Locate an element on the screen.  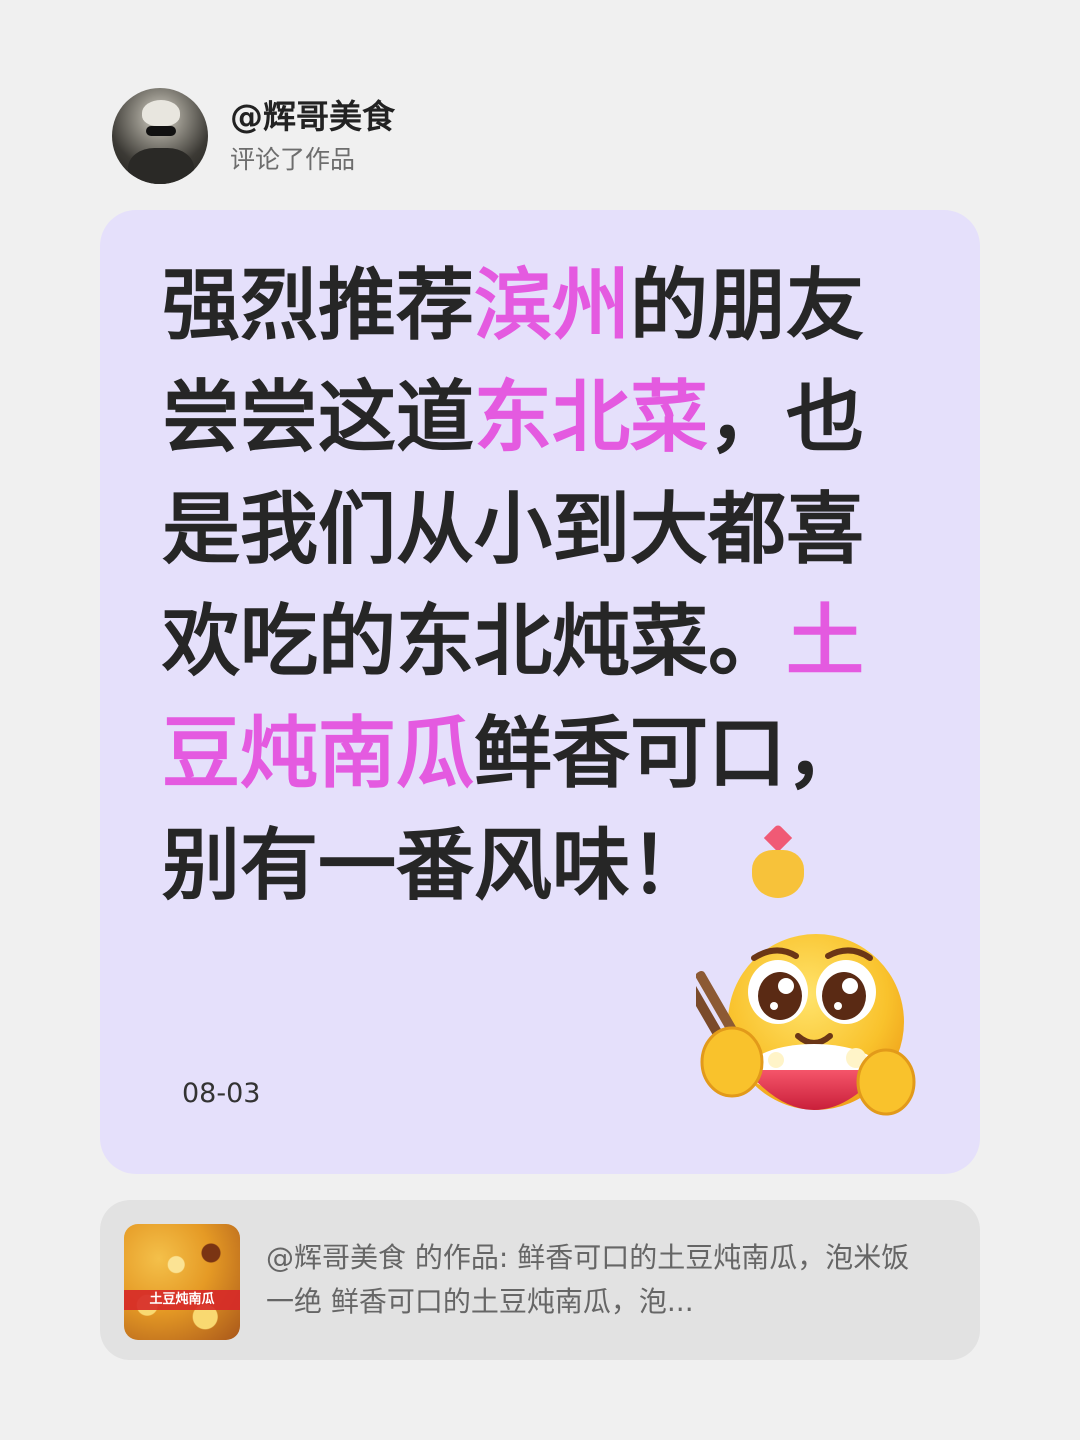
avatar-glasses is located at coordinates (161, 131).